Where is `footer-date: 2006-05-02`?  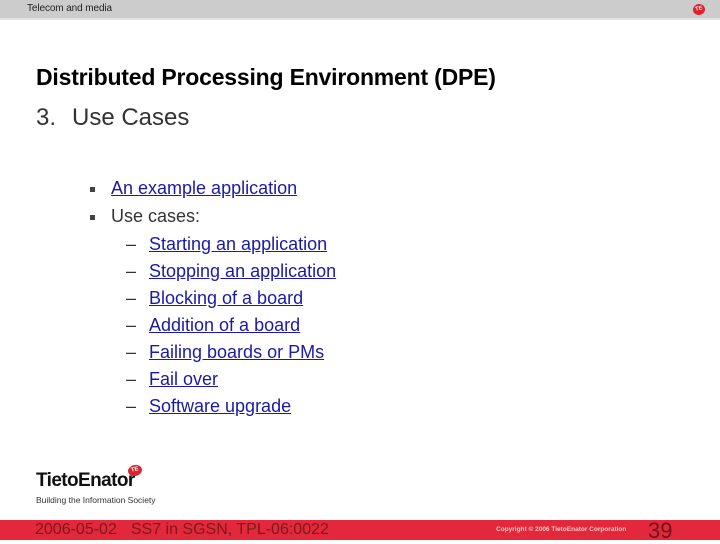
footer-date: 2006-05-02 is located at coordinates (76, 529).